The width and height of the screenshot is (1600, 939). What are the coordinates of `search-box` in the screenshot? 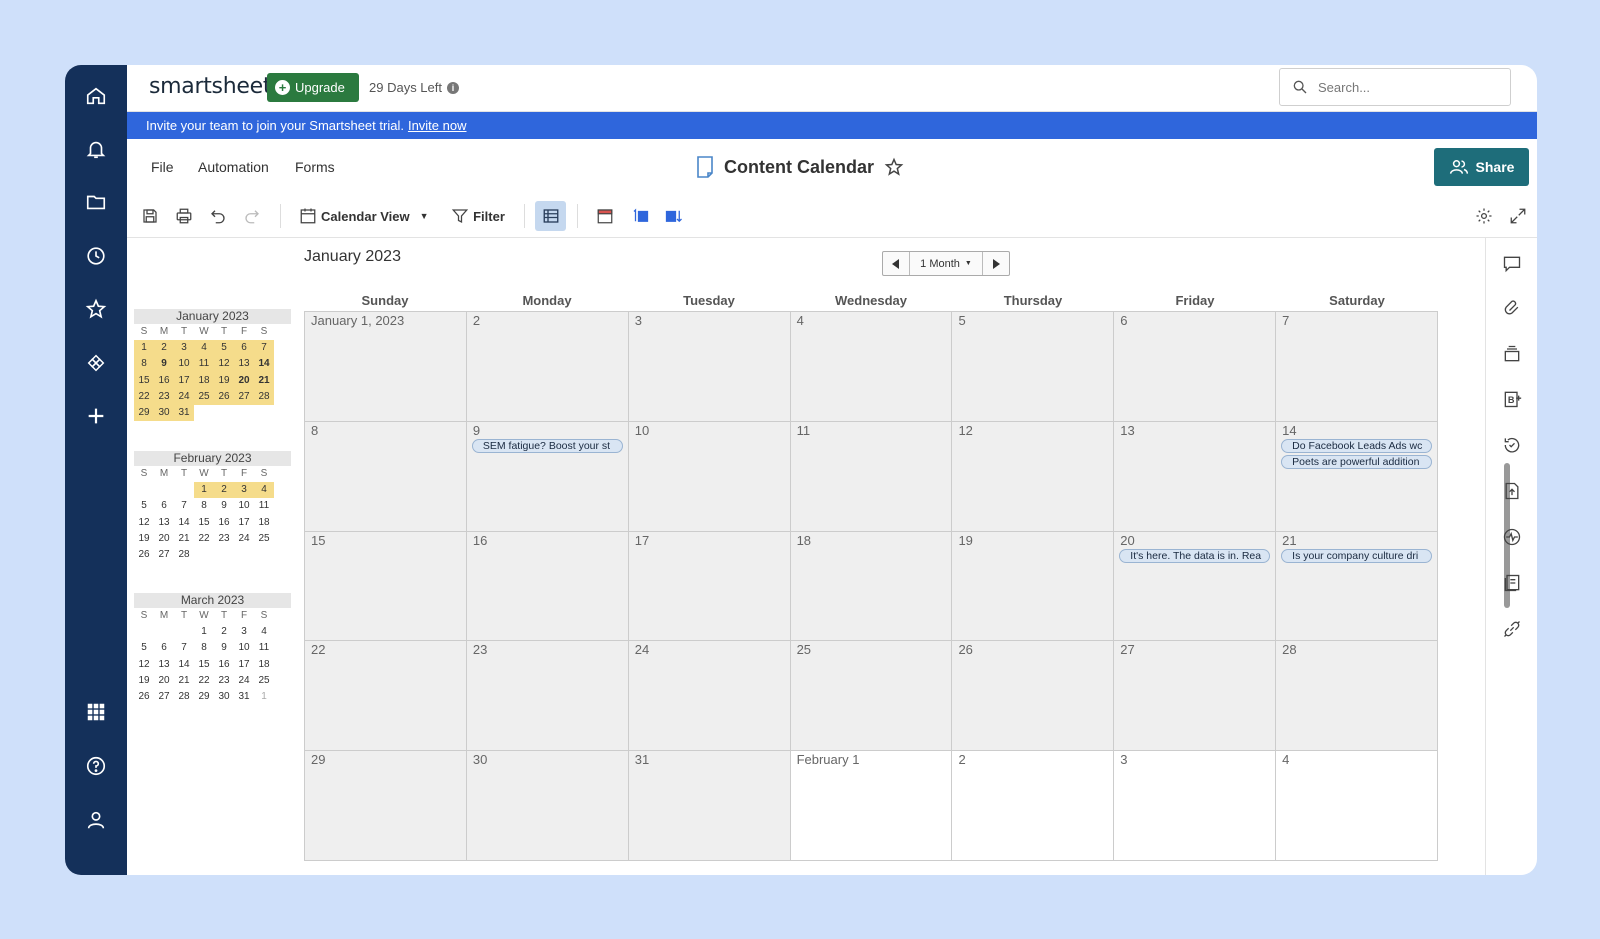 It's located at (1395, 87).